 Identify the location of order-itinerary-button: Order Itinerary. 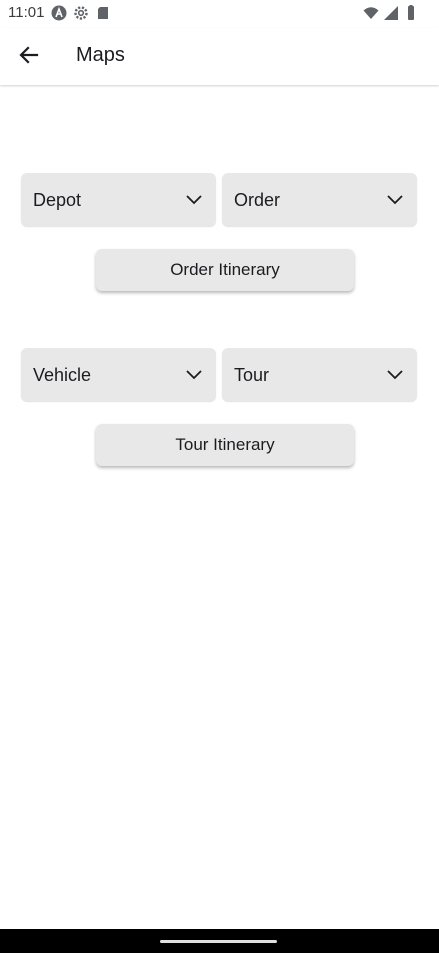
(225, 270).